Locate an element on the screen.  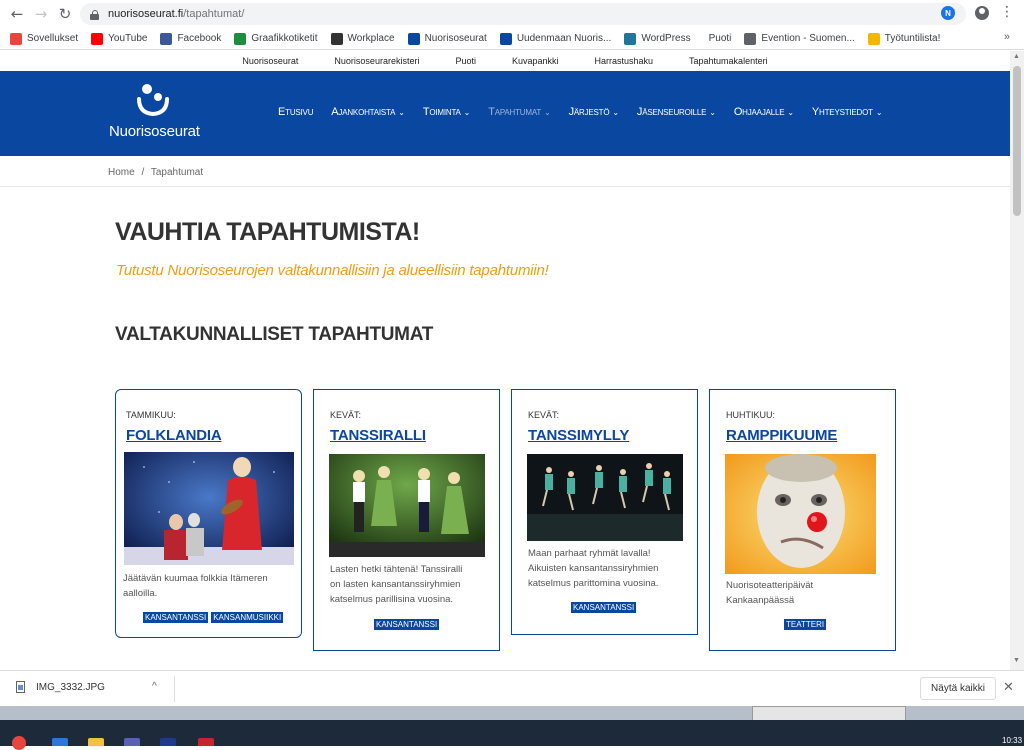
nav-item-label: Järjestö is located at coordinates (589, 112).